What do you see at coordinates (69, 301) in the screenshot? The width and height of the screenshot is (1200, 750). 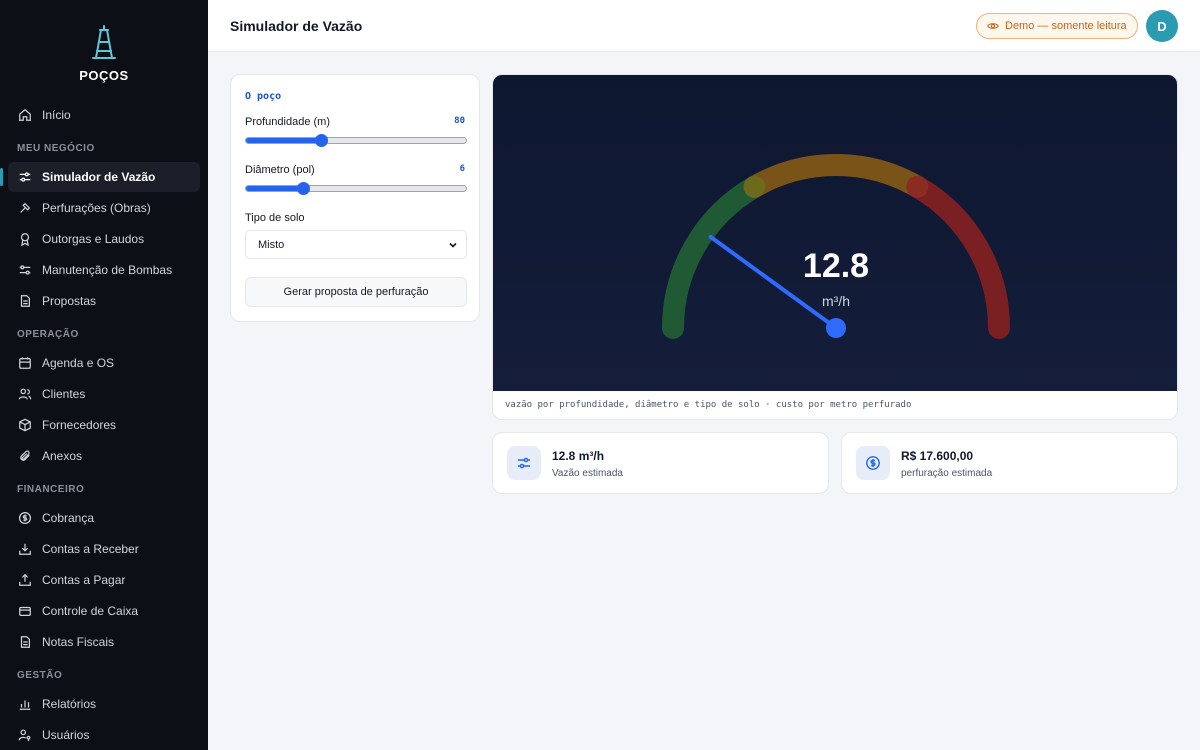 I see `sidebar-item-label: Propostas` at bounding box center [69, 301].